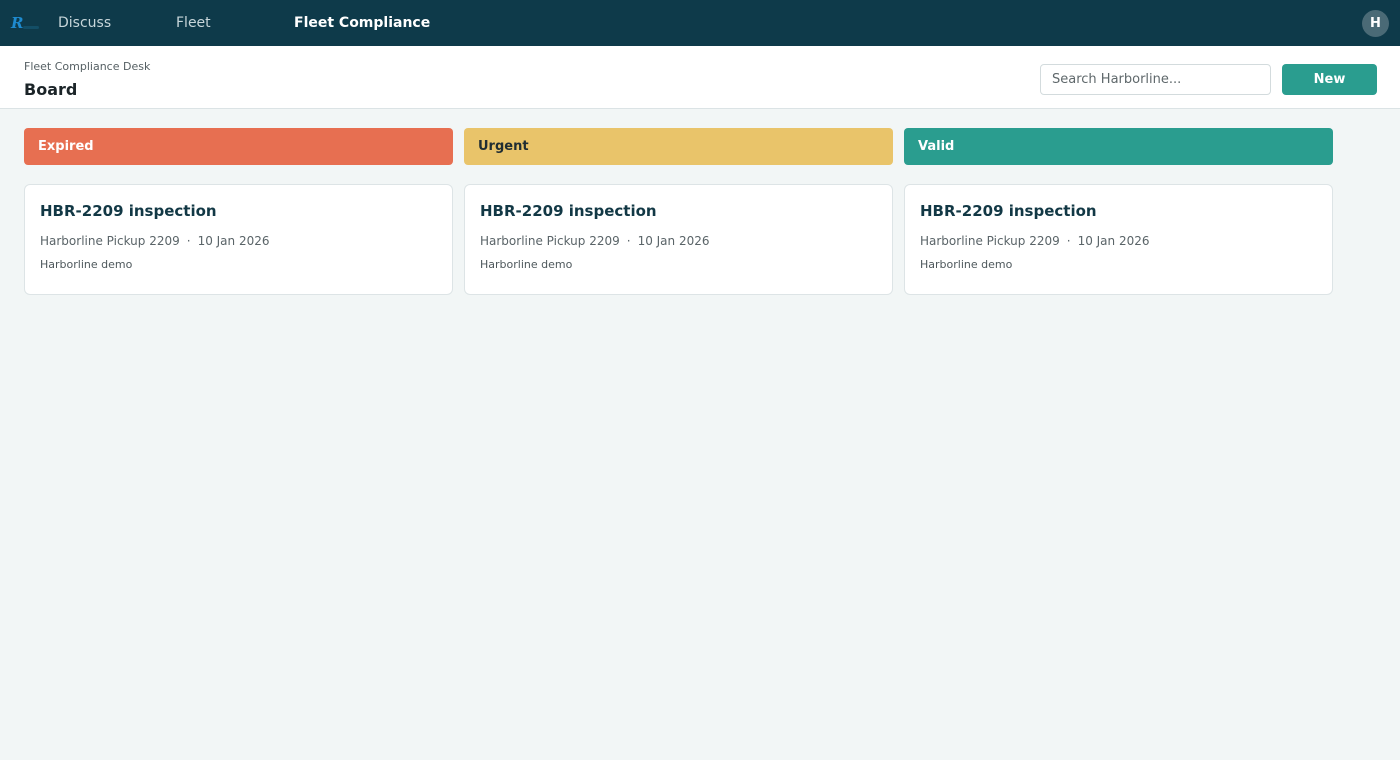 This screenshot has height=760, width=1400. I want to click on column-header-valid: Valid, so click(1118, 146).